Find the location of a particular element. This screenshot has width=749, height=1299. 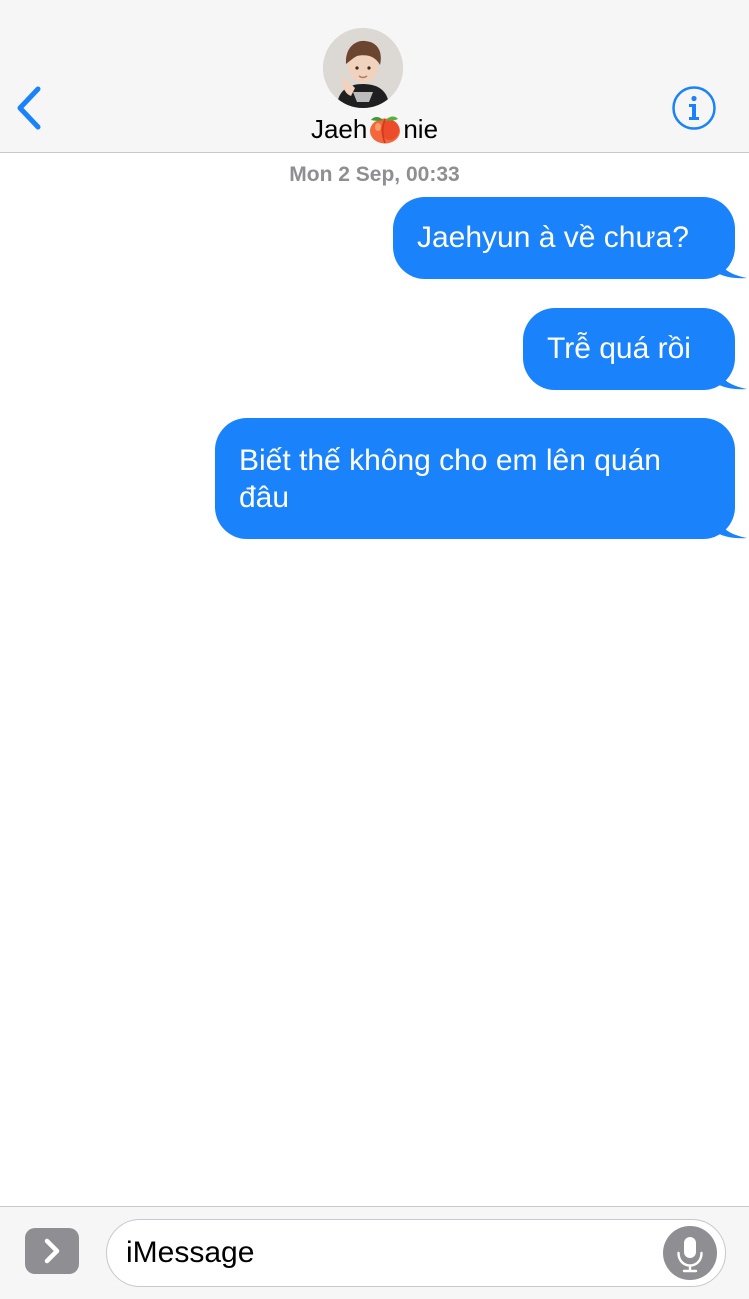

microphone-icon is located at coordinates (690, 1255).